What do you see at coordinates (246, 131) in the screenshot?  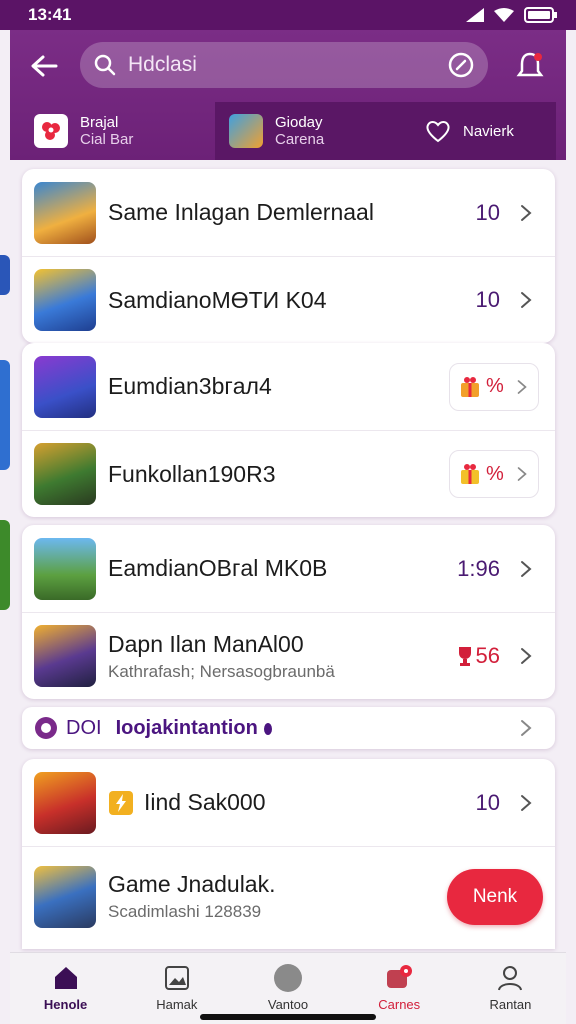 I see `game-thumbnail-icon` at bounding box center [246, 131].